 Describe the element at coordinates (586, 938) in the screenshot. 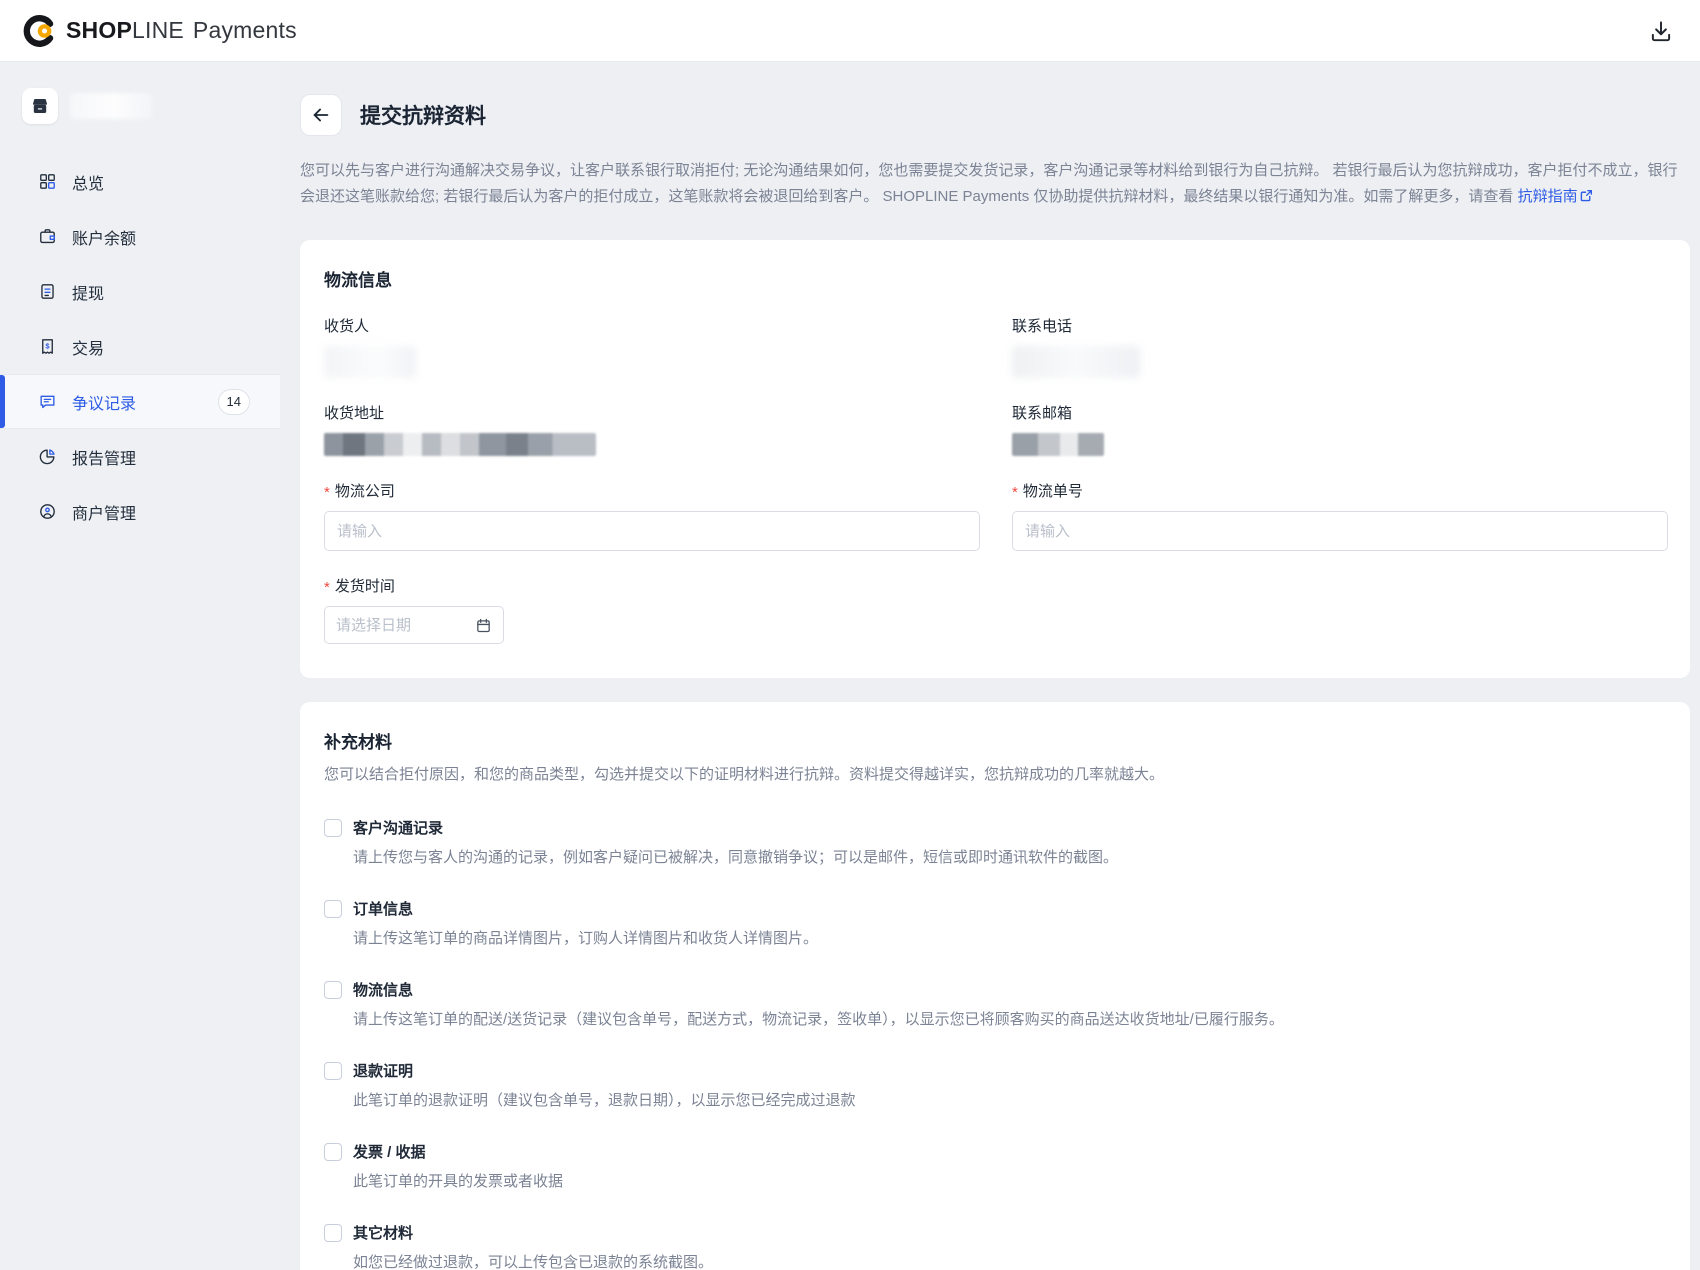

I see `material-description: 请上传这笔订单的商品详情图片，订购人详情图片和收货人详情图片。` at that location.